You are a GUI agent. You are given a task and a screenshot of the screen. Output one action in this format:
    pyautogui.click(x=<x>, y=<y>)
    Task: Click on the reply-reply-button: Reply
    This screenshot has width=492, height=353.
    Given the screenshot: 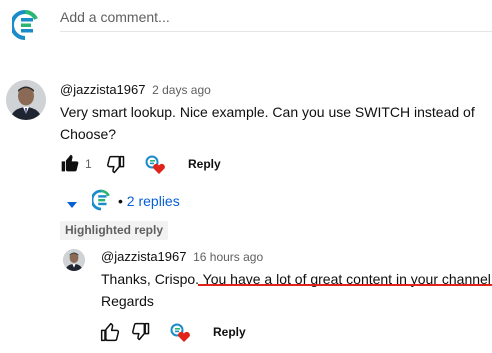 What is the action you would take?
    pyautogui.click(x=229, y=332)
    